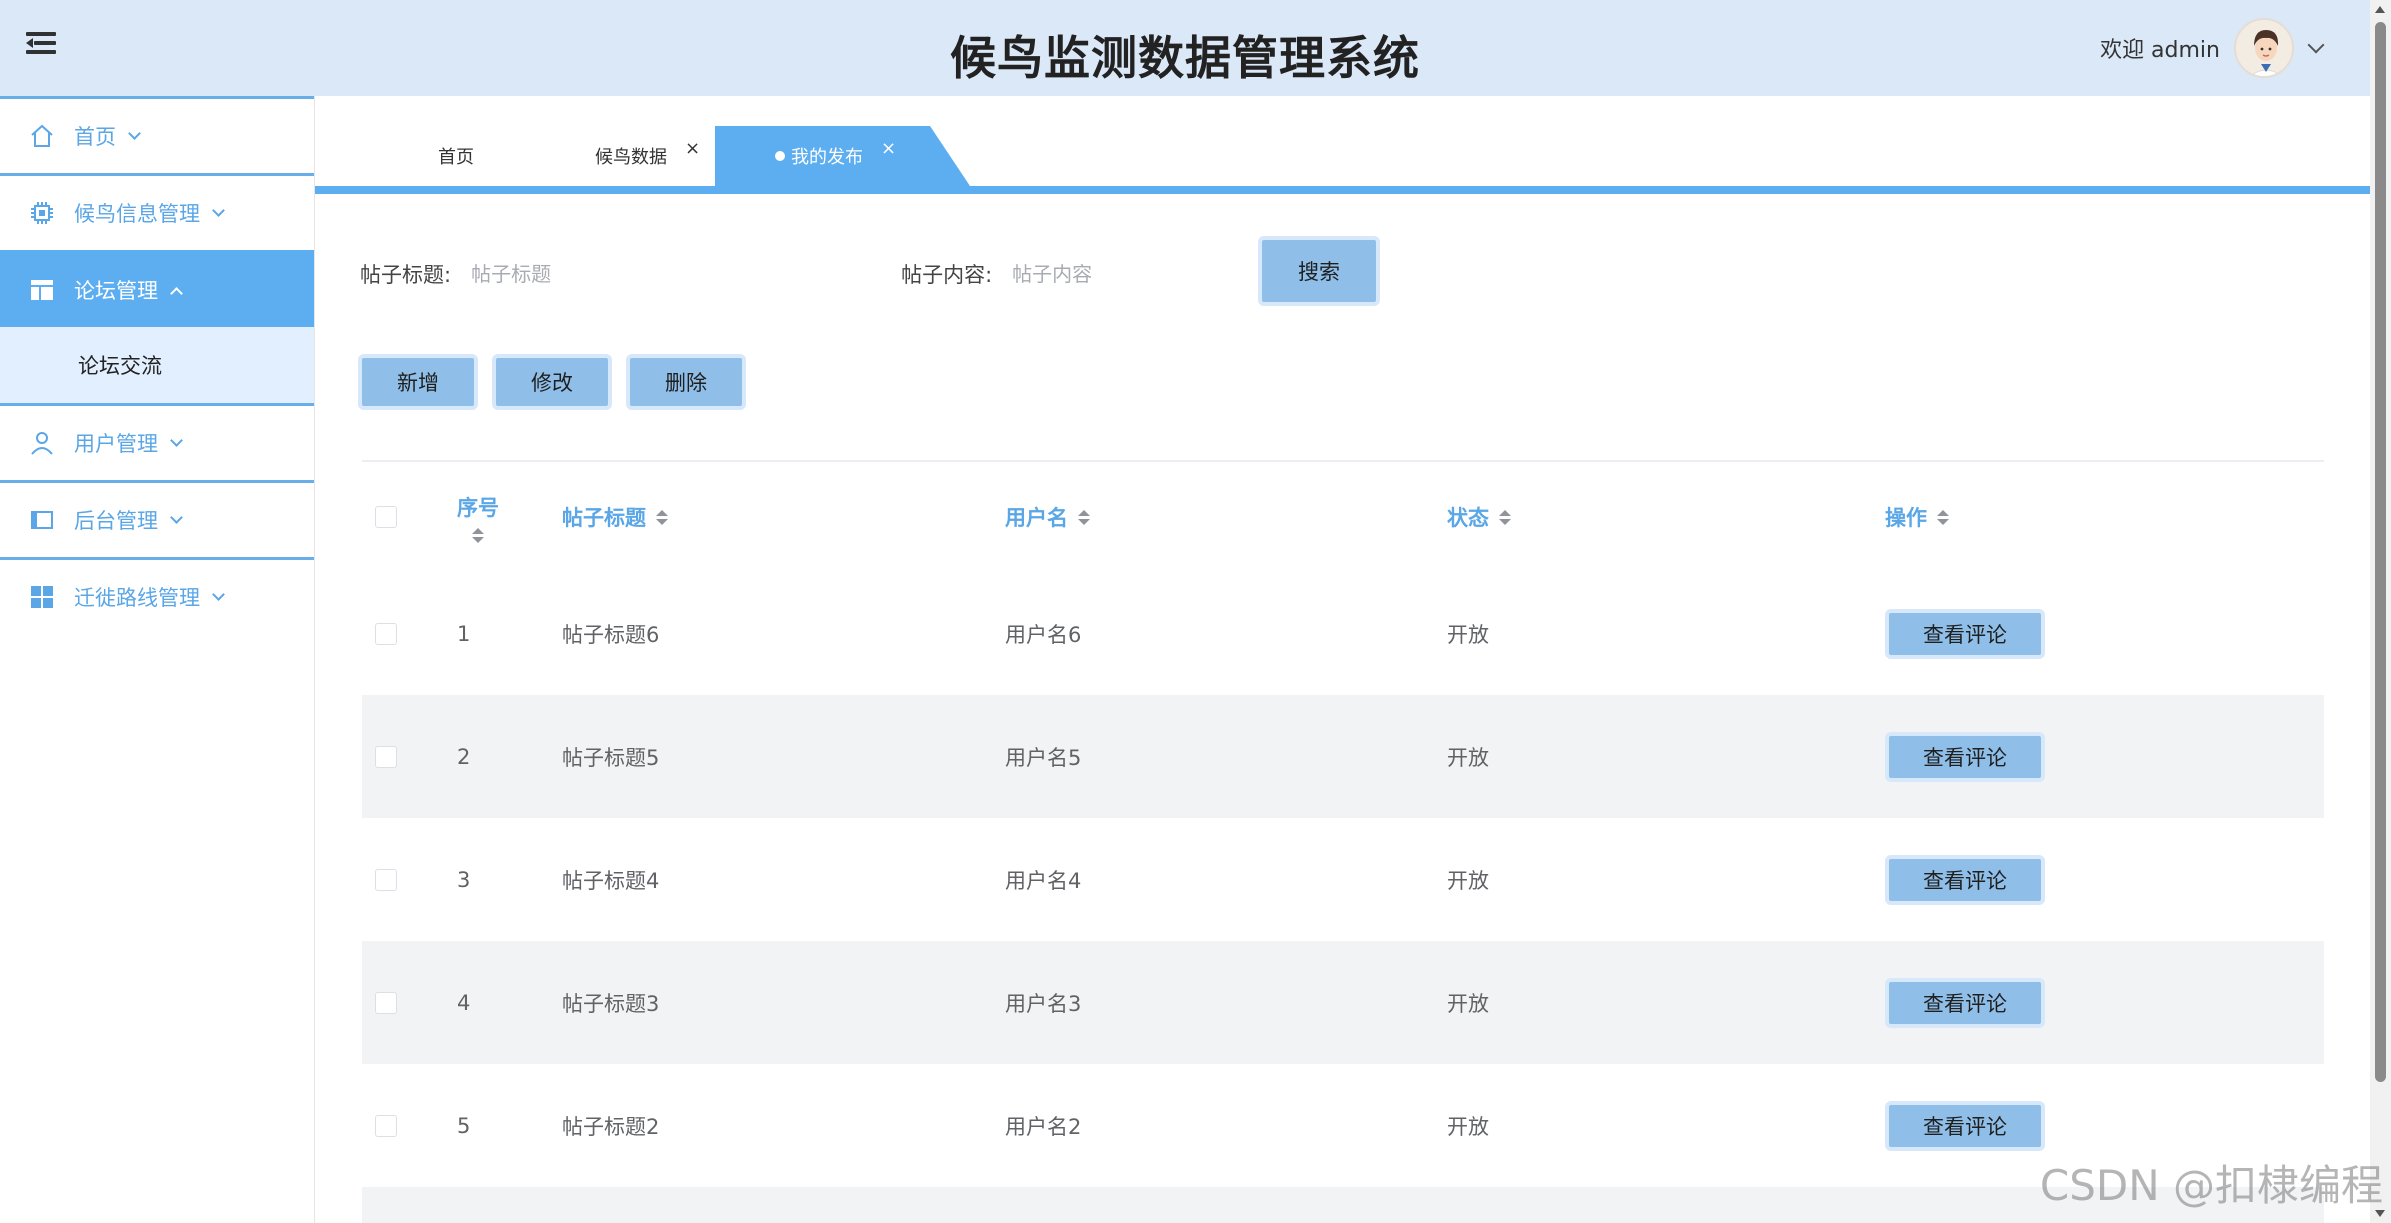  Describe the element at coordinates (157, 659) in the screenshot. I see `sidebar: 首页 候鸟信息管理 论坛管理 论坛交流 用户管理 后台管理 迁徙路线管理` at that location.